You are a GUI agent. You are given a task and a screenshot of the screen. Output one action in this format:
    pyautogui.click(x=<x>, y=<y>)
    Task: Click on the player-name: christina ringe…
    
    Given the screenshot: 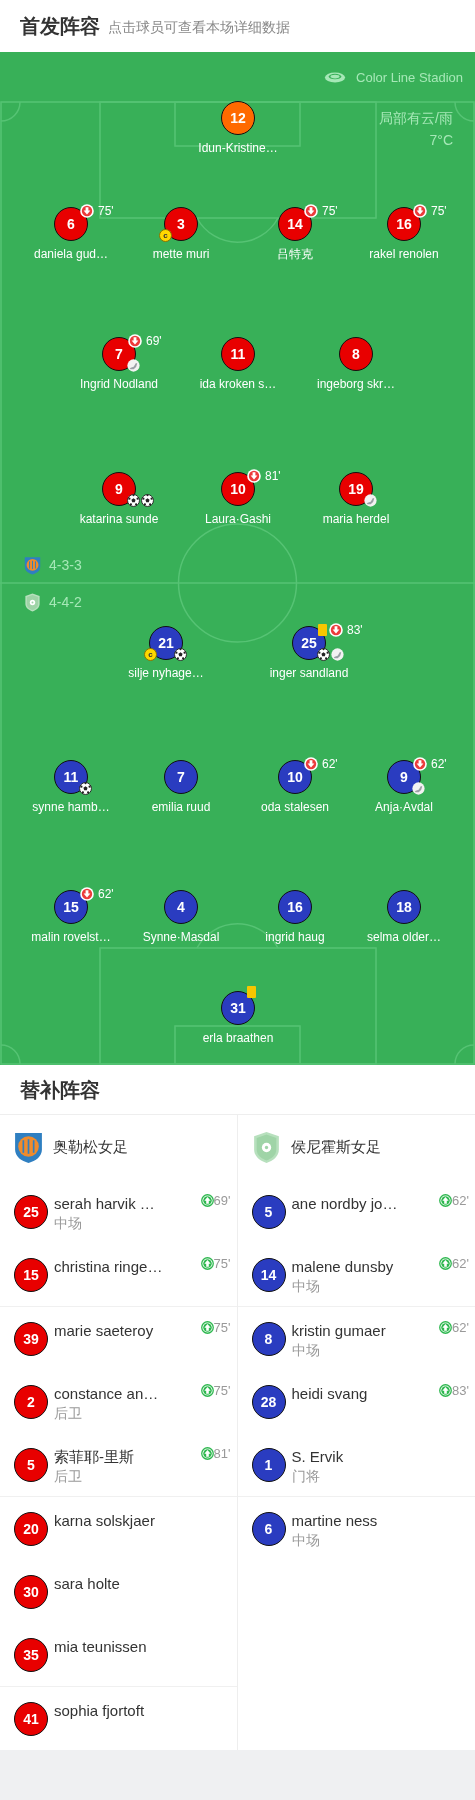 What is the action you would take?
    pyautogui.click(x=108, y=1267)
    